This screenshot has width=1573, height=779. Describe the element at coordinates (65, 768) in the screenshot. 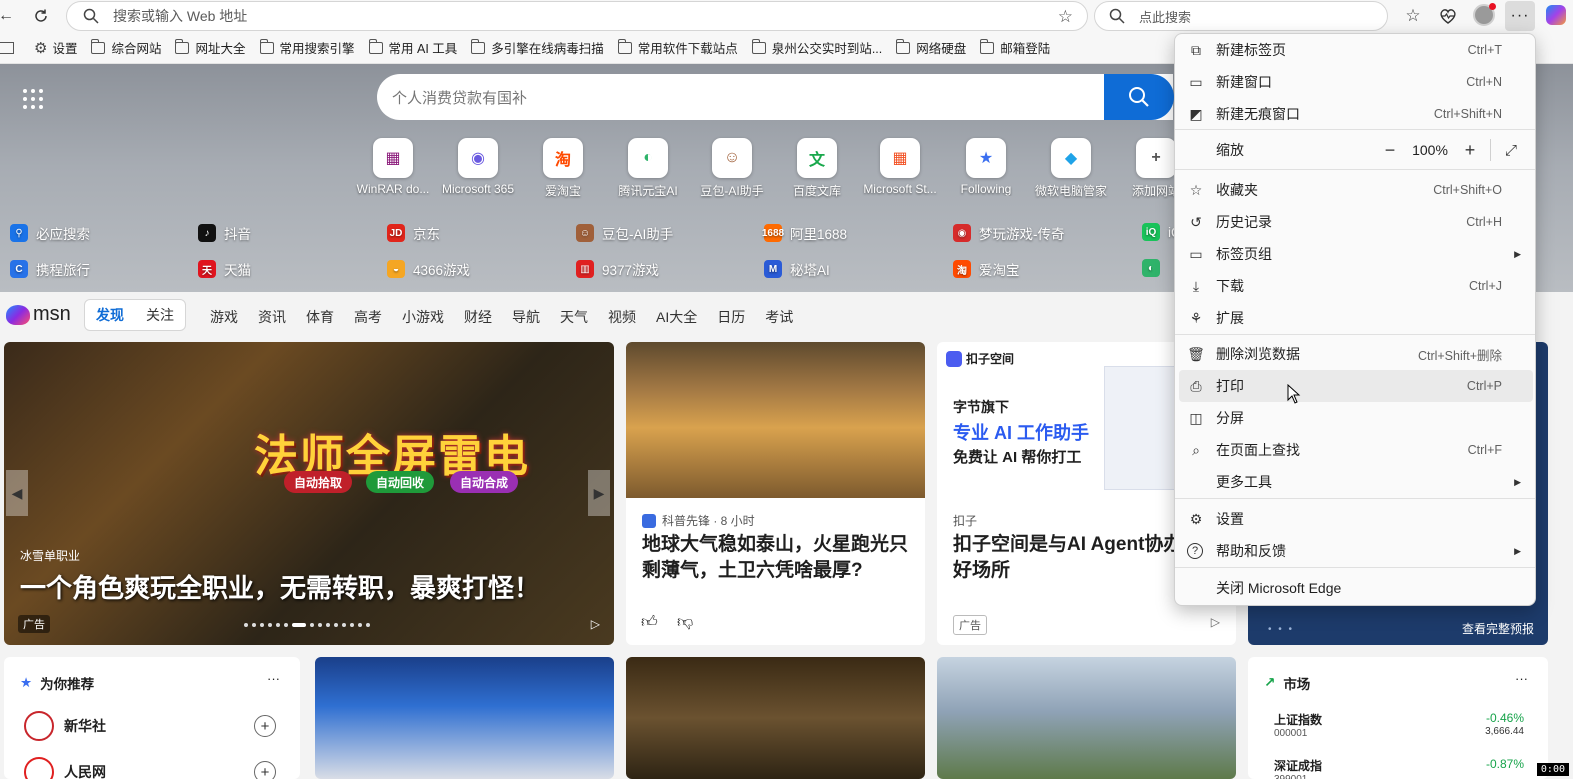

I see `recommend-item: 人民网` at that location.